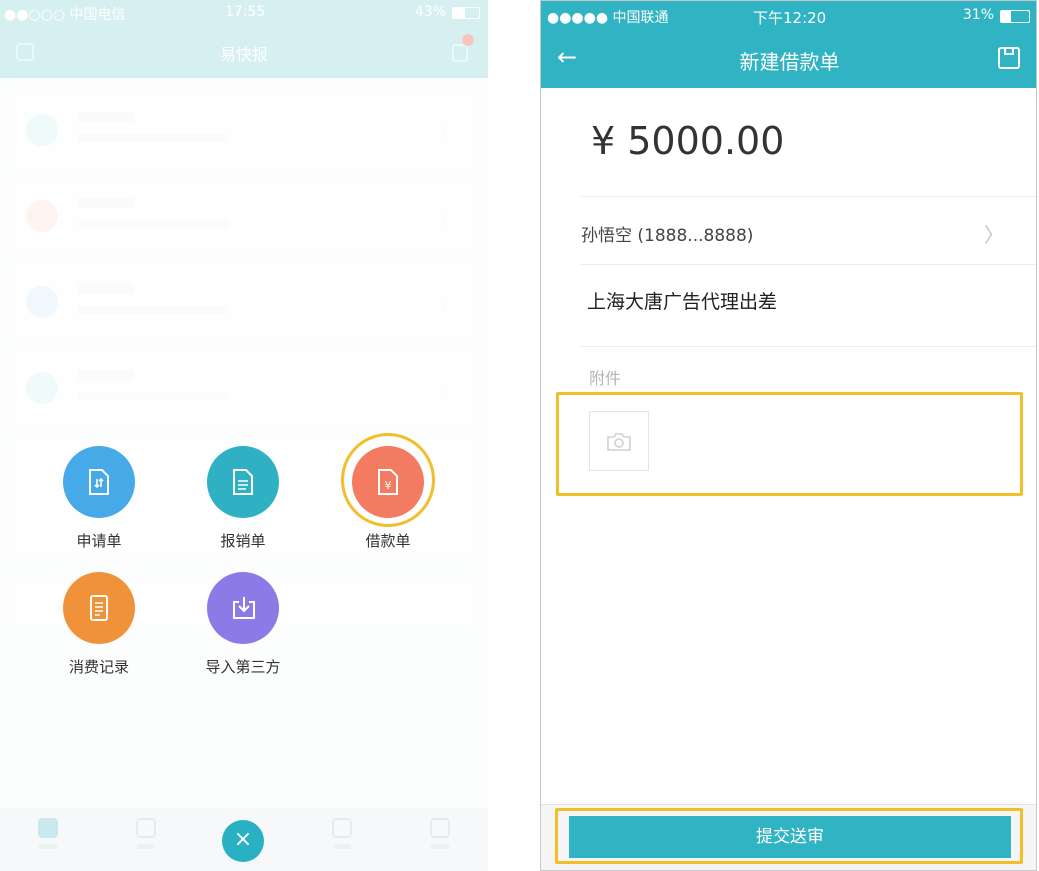 This screenshot has height=871, width=1039. Describe the element at coordinates (978, 15) in the screenshot. I see `battery-percent: 31%` at that location.